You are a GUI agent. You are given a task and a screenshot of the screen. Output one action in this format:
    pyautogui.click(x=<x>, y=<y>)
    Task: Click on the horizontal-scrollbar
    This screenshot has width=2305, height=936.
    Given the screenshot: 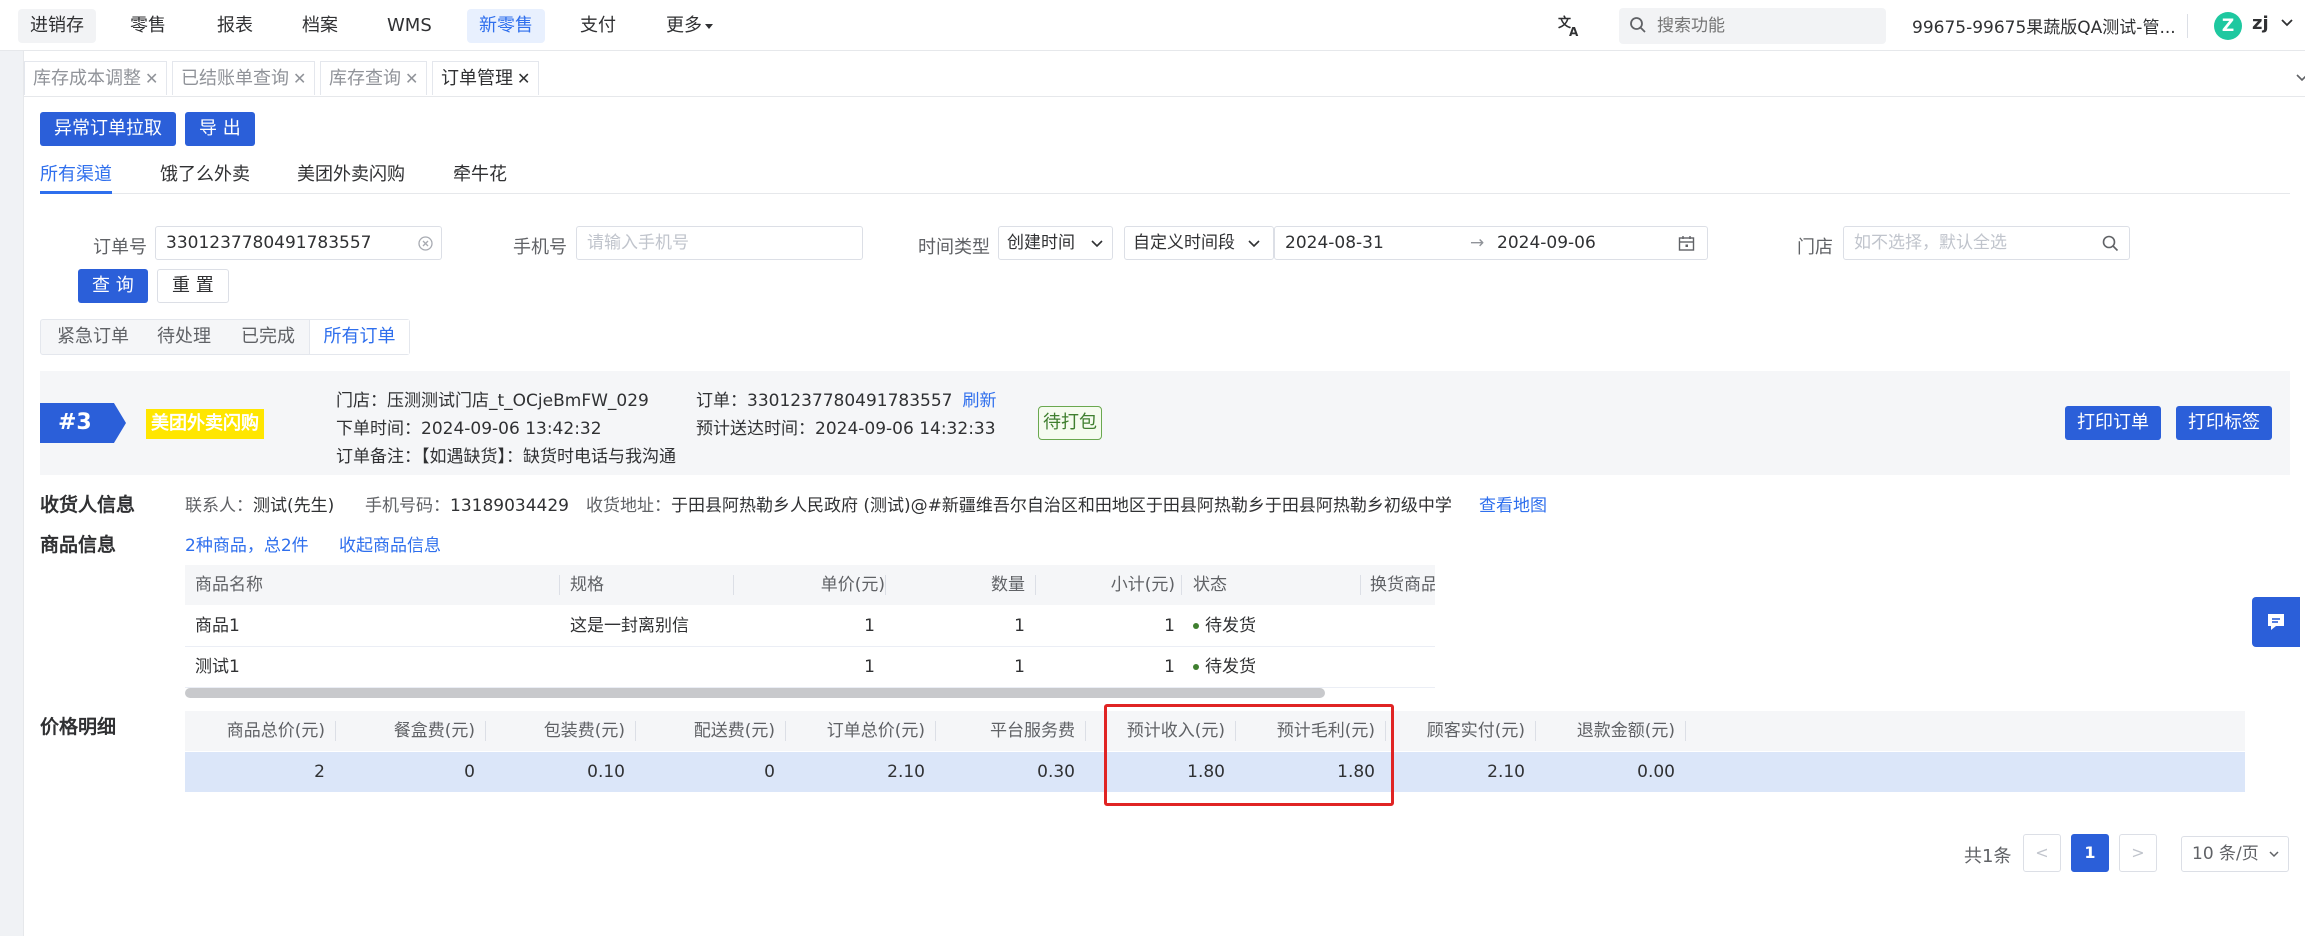 What is the action you would take?
    pyautogui.click(x=755, y=693)
    